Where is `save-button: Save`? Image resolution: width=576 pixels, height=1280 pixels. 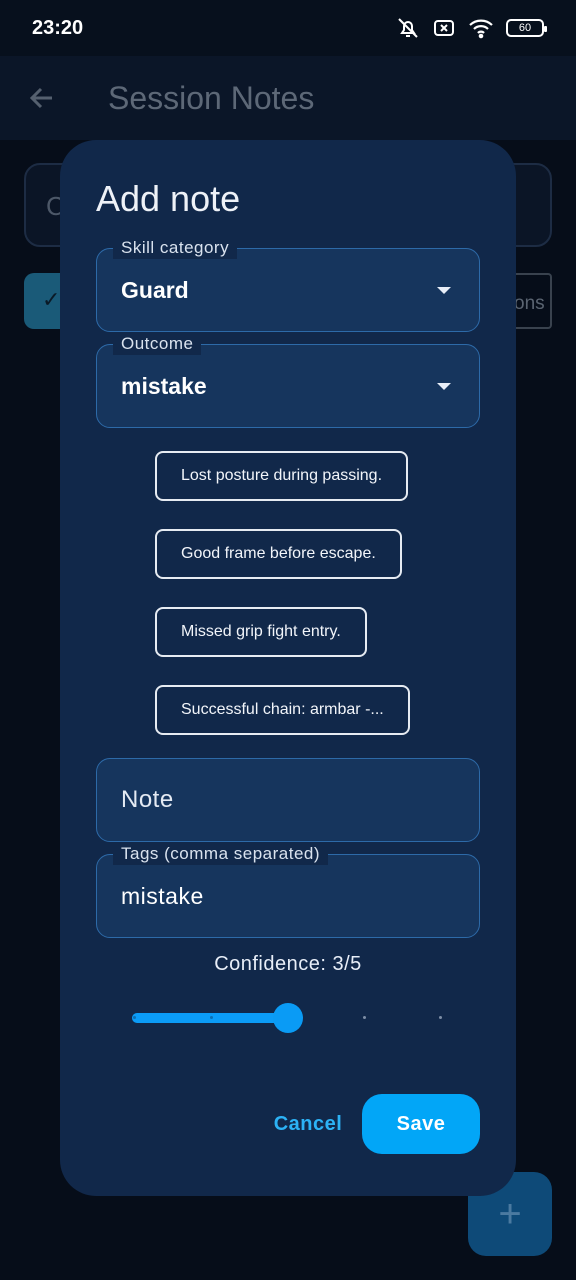 save-button: Save is located at coordinates (421, 1124).